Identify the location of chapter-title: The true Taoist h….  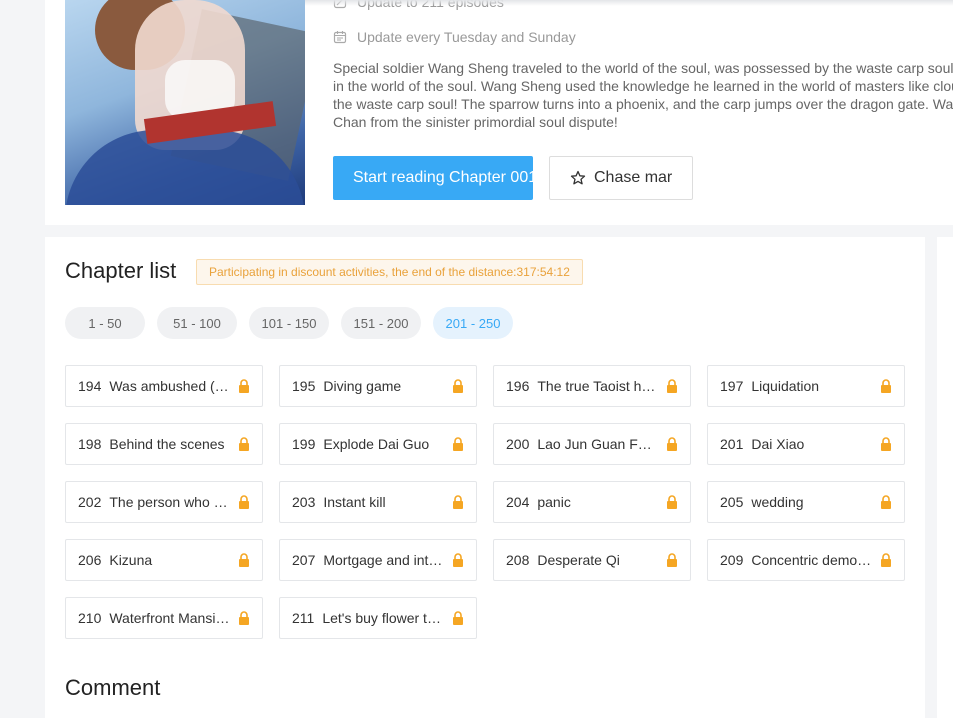
(596, 386).